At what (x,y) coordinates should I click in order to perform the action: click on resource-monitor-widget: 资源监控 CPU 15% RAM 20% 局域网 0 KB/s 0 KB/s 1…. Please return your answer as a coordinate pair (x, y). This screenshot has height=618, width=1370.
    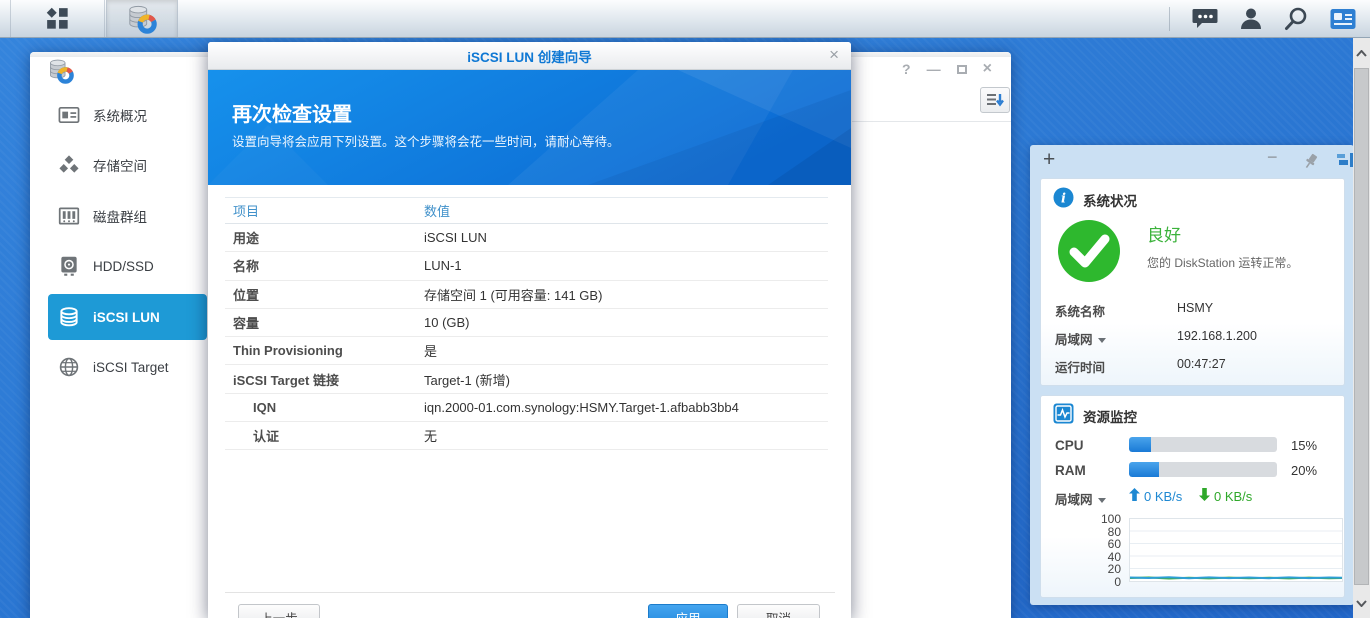
    Looking at the image, I should click on (1192, 496).